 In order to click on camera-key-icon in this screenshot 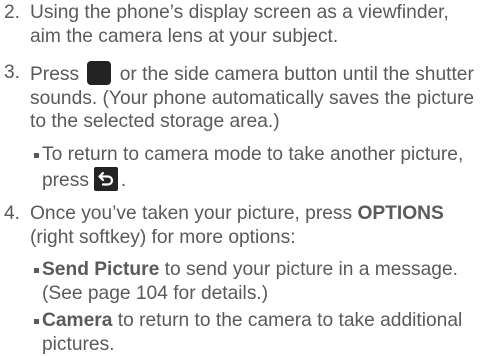, I will do `click(99, 73)`.